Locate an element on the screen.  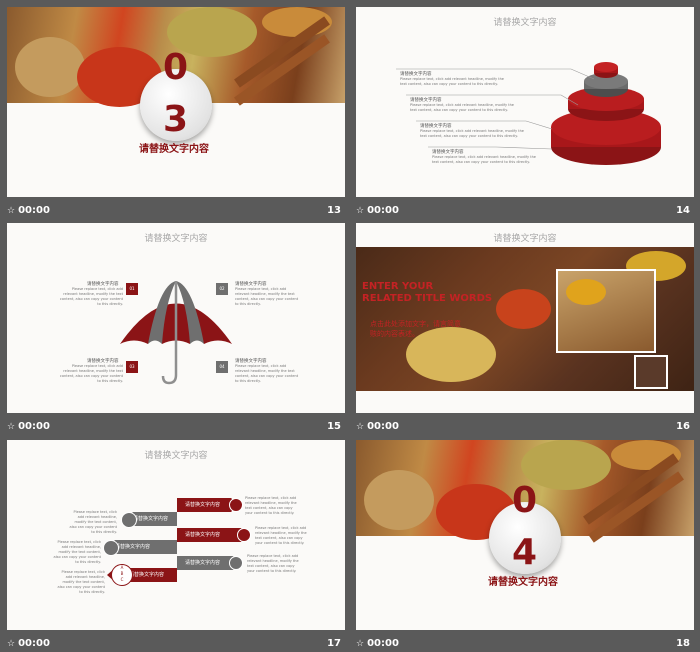
section-number-bottom: 3 is located at coordinates (176, 119).